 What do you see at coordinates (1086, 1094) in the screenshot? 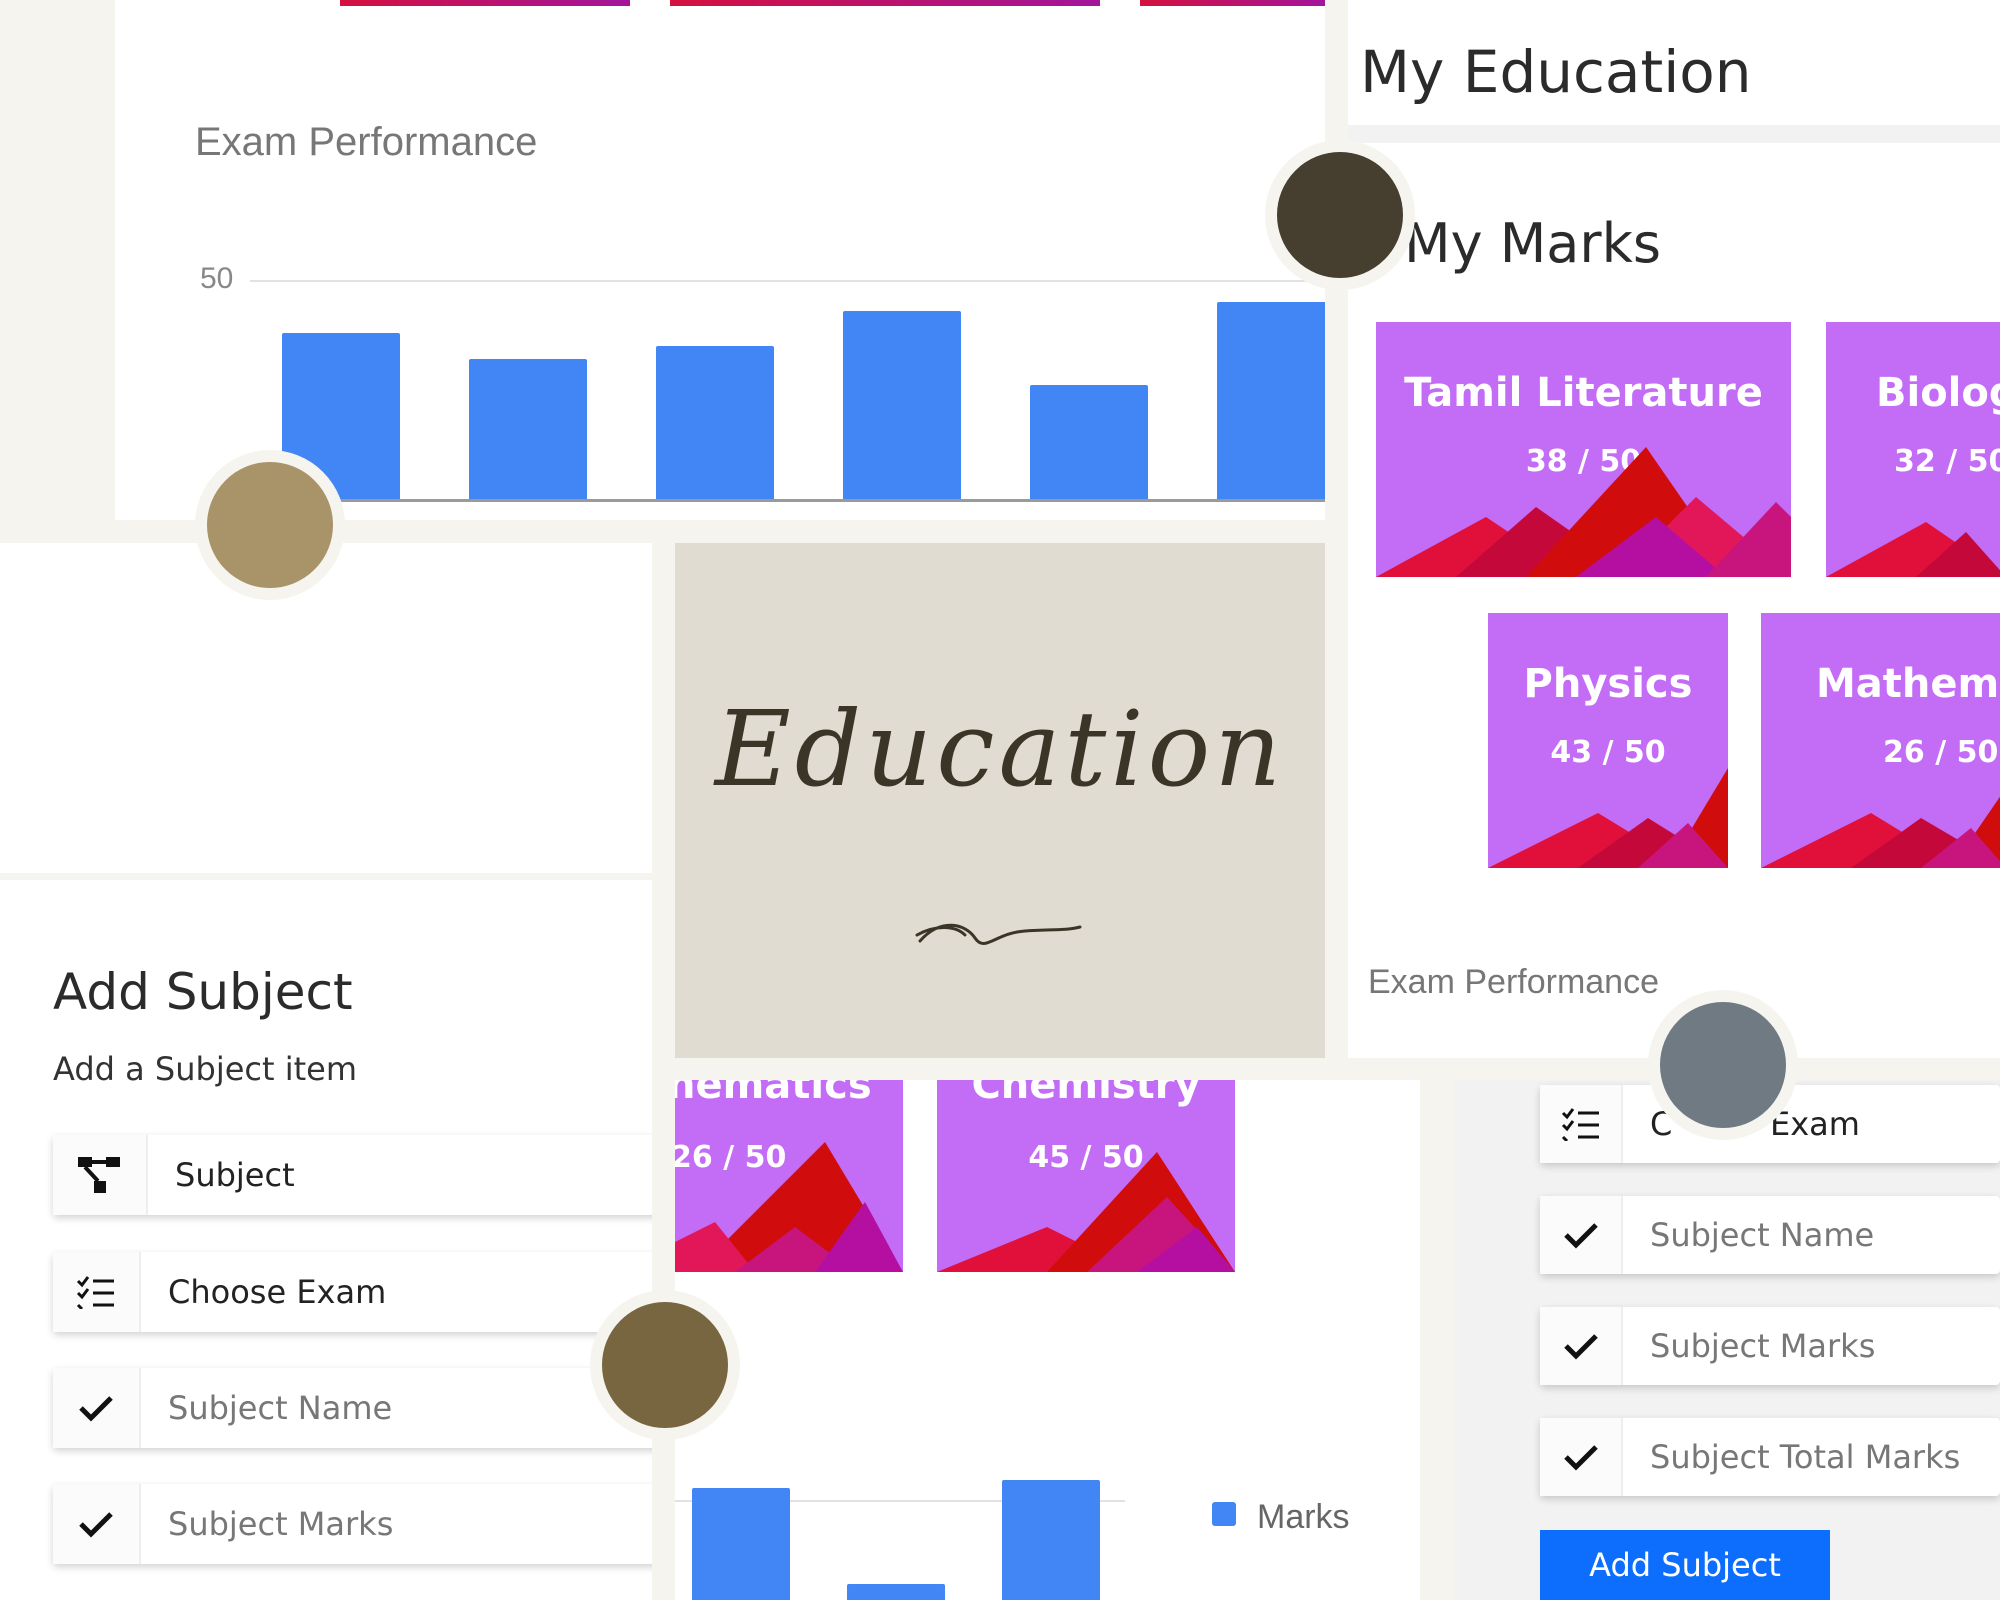
I see `subject-card-name: Chemistry` at bounding box center [1086, 1094].